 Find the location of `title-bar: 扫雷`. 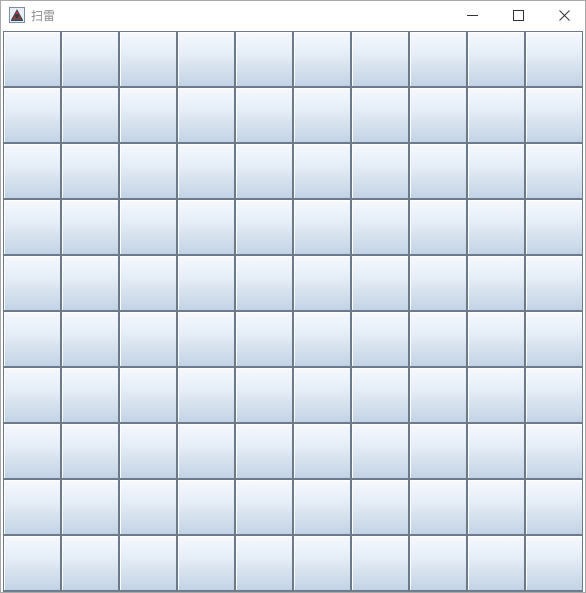

title-bar: 扫雷 is located at coordinates (293, 15).